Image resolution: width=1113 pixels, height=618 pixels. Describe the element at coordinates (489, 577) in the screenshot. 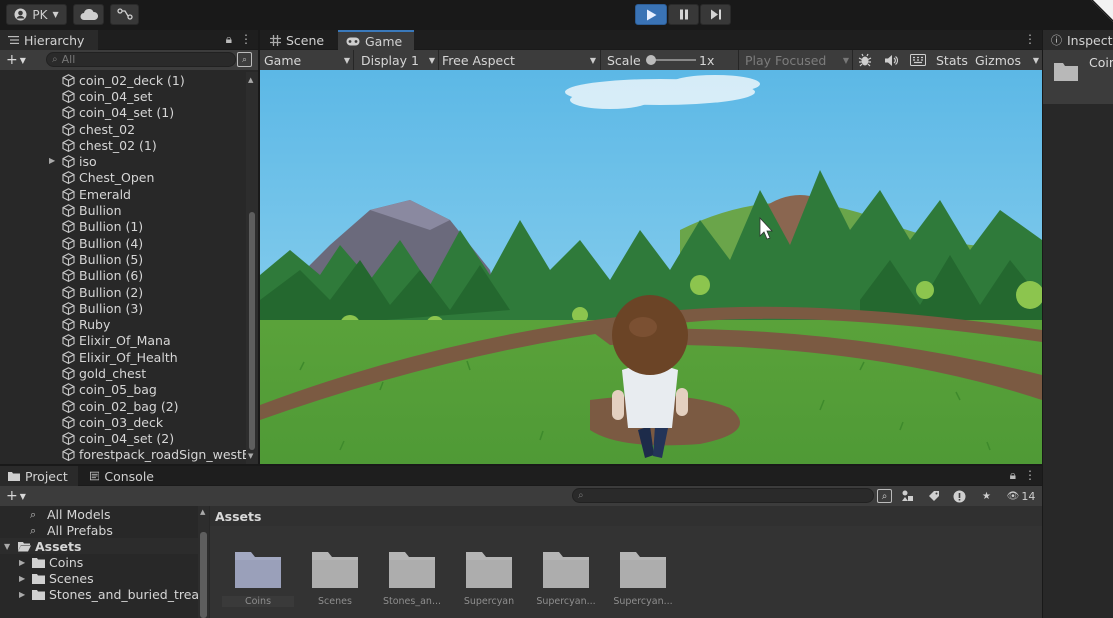

I see `asset-folder: Supercyan` at that location.